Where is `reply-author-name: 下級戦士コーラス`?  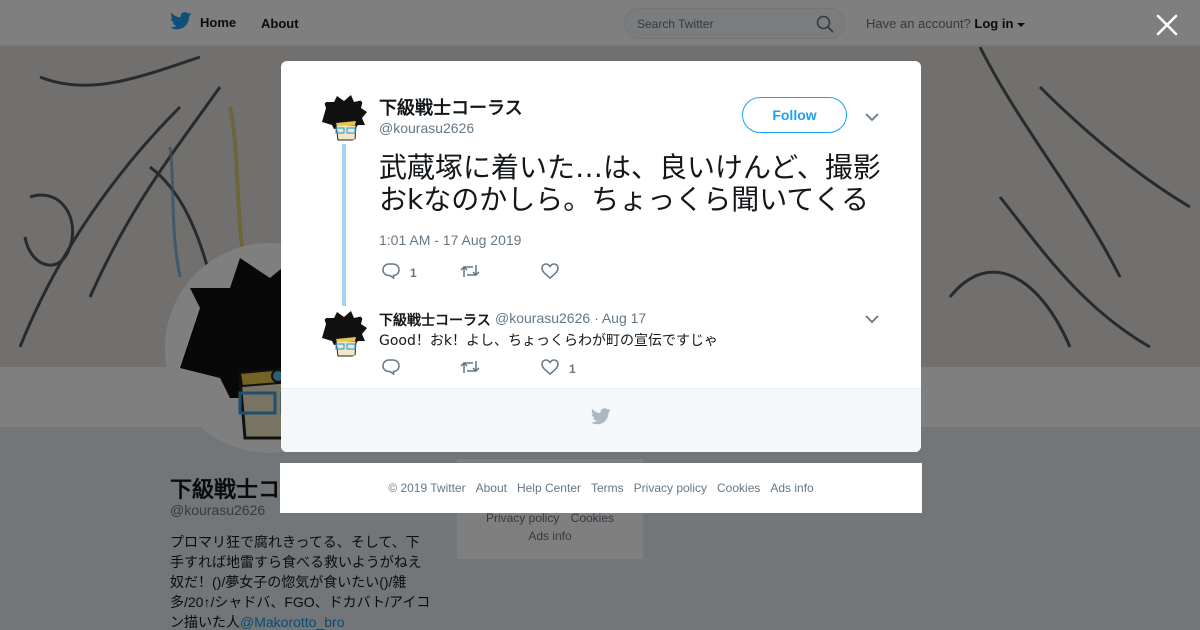 reply-author-name: 下級戦士コーラス is located at coordinates (435, 320).